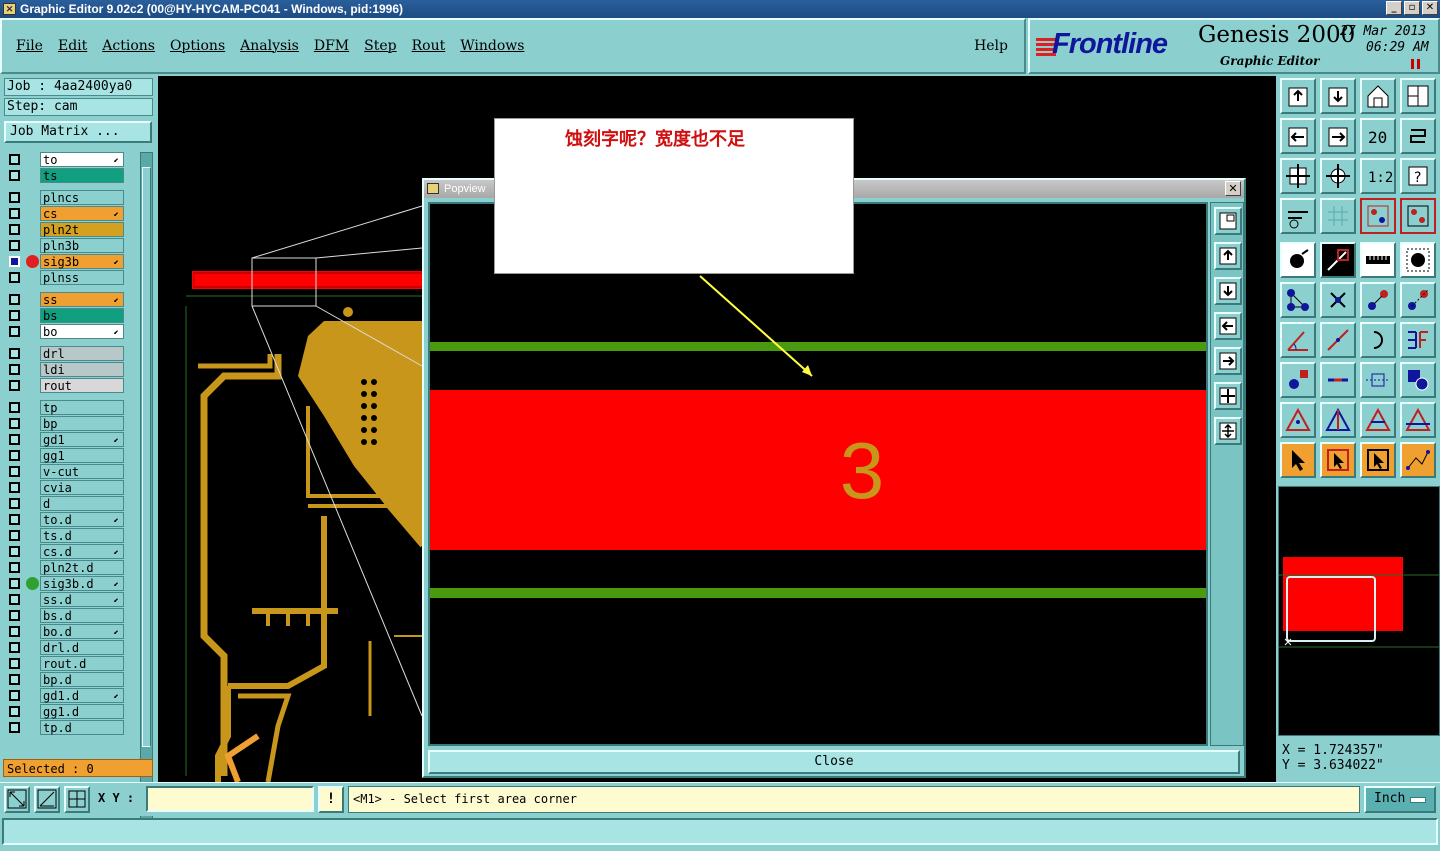 The image size is (1440, 851). Describe the element at coordinates (146, 492) in the screenshot. I see `layer-list-scrollbar` at that location.